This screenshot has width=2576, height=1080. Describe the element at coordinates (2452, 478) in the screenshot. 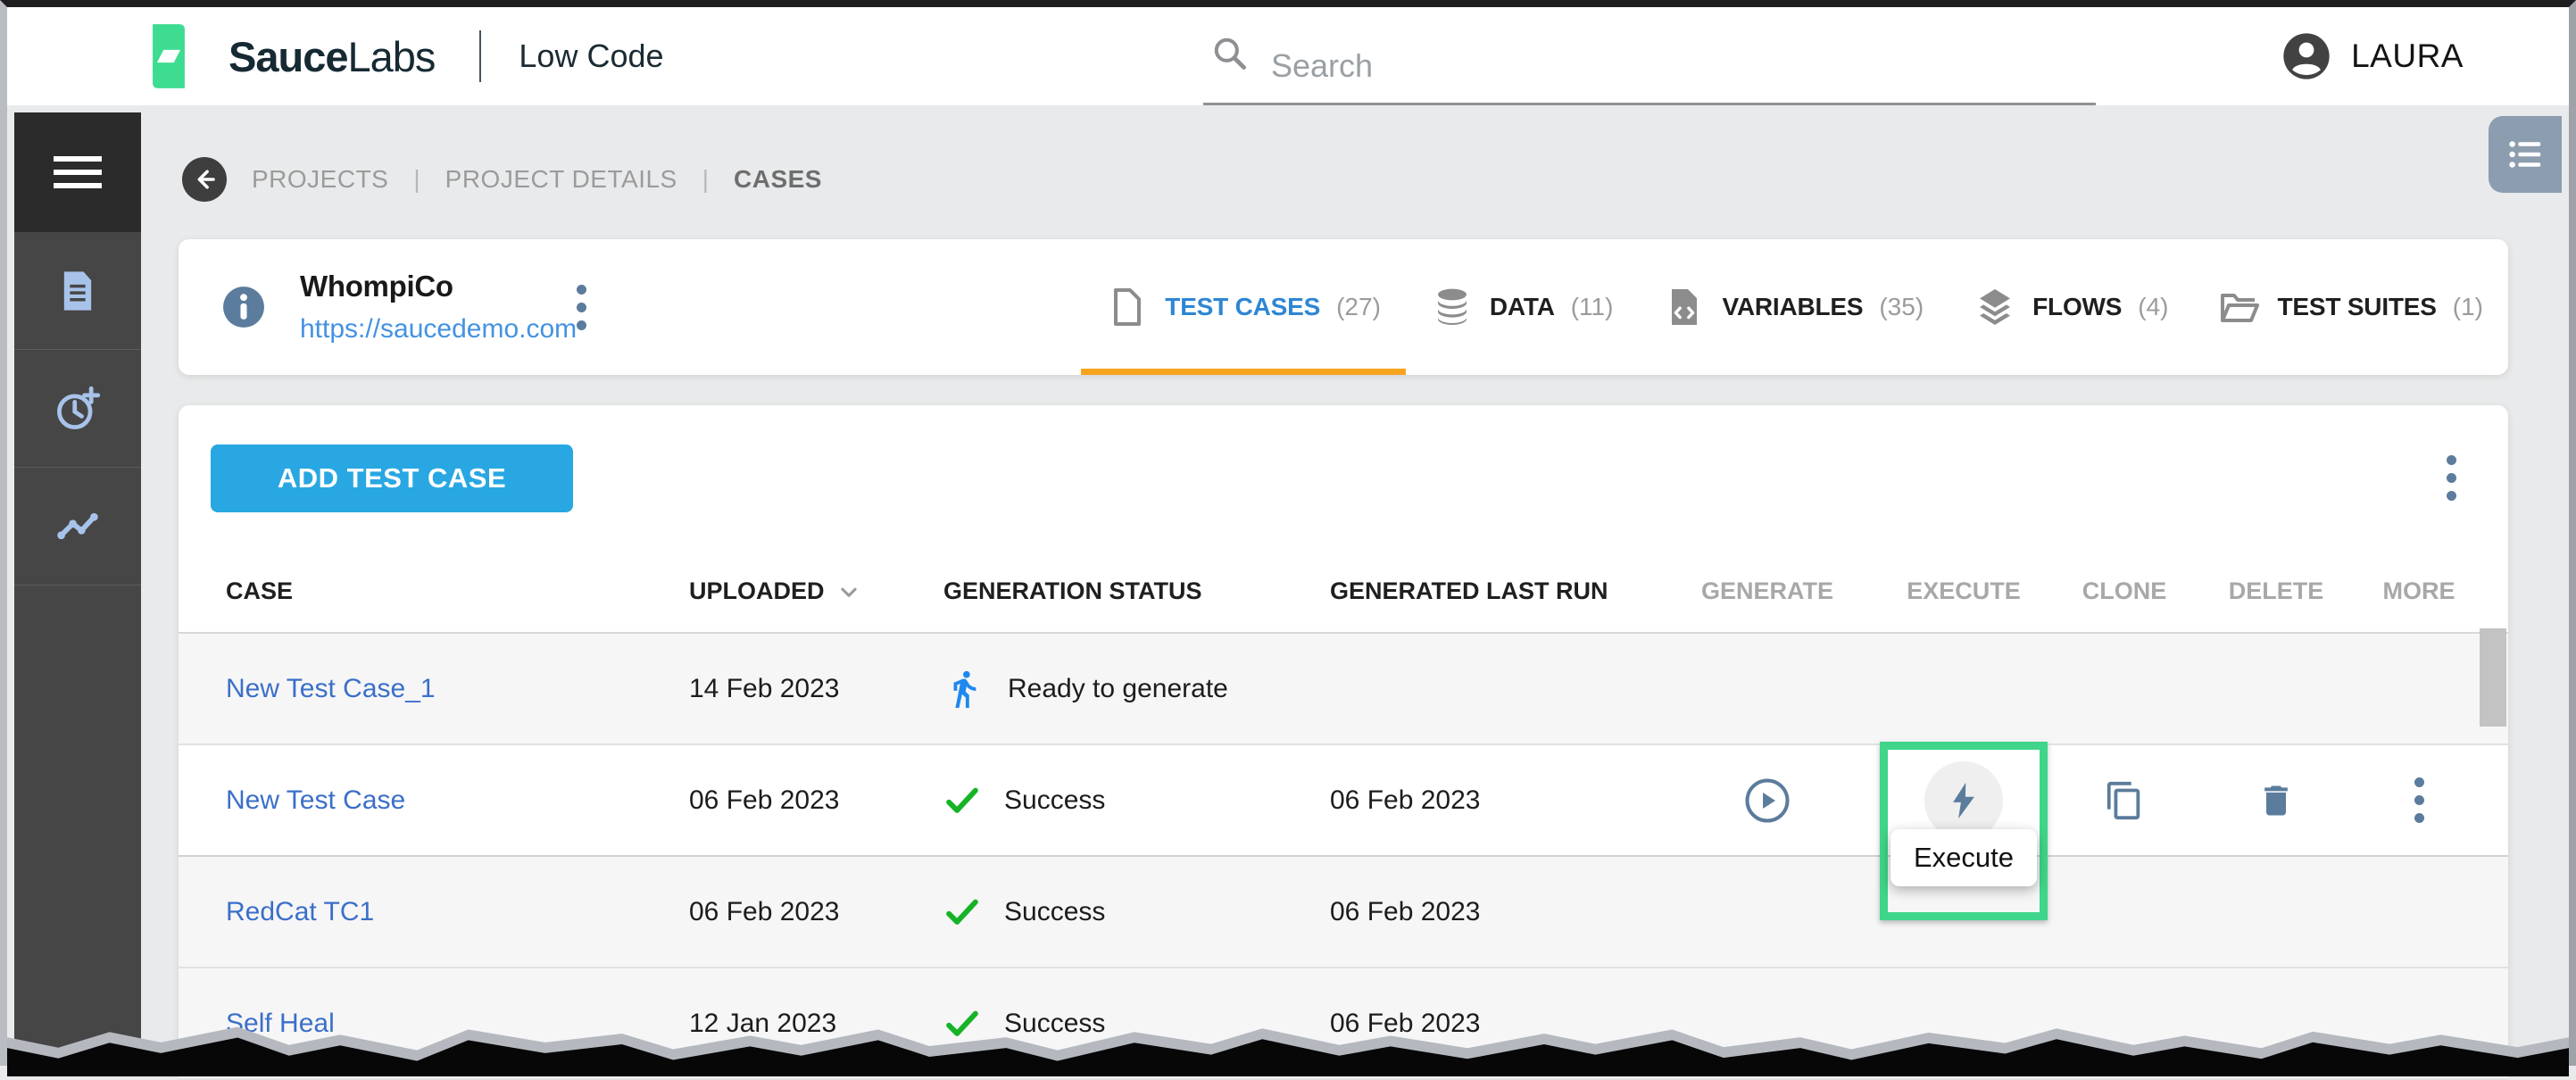

I see `table-more-menu` at that location.